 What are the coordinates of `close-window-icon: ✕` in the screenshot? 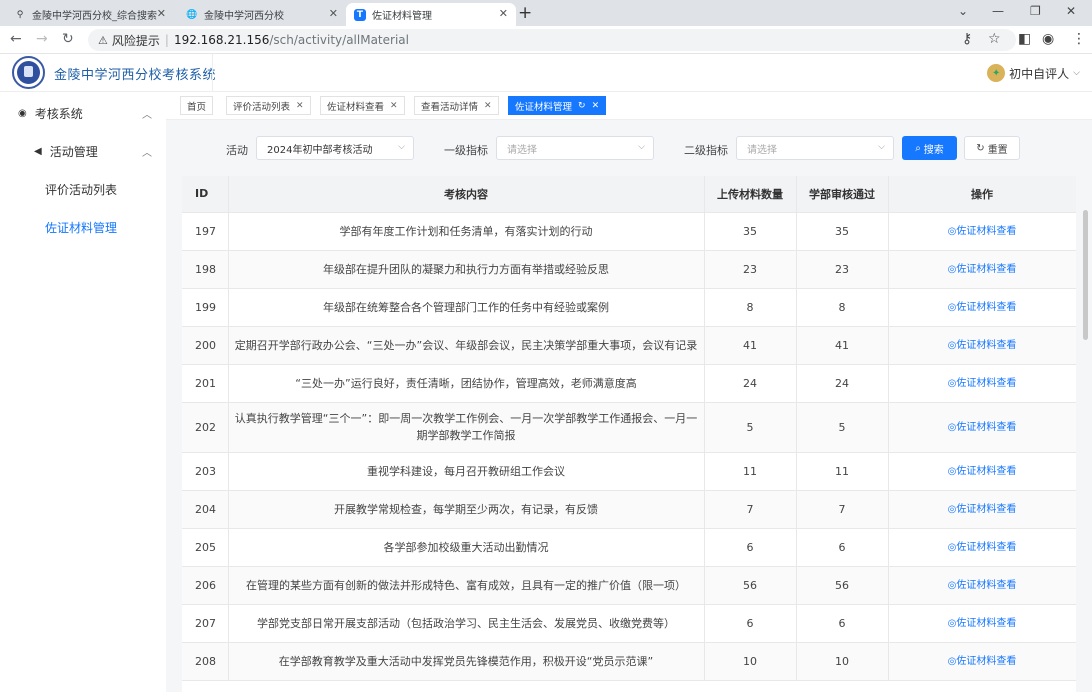 It's located at (1071, 11).